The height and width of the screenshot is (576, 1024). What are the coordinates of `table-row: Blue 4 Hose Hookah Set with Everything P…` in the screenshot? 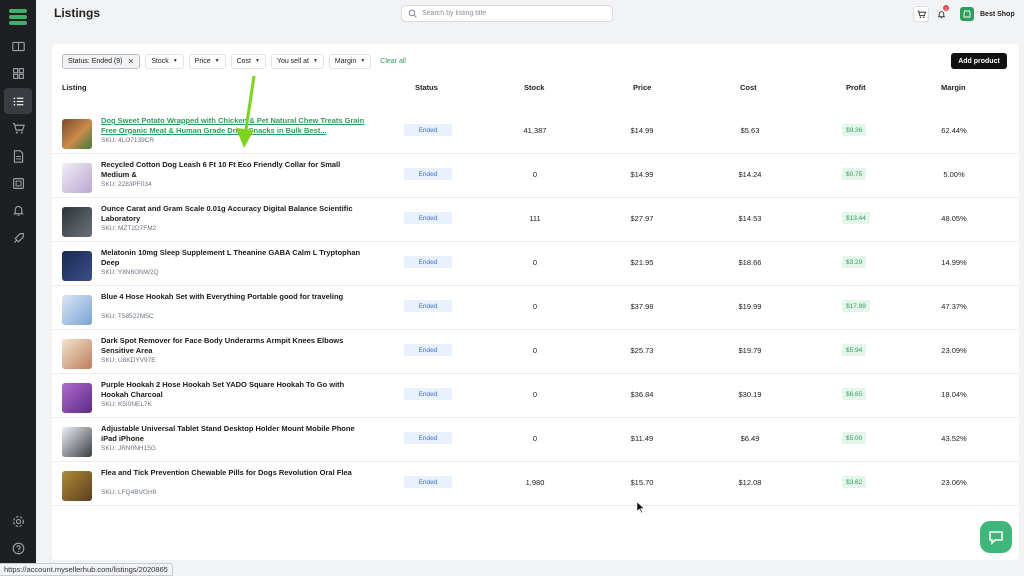 It's located at (535, 308).